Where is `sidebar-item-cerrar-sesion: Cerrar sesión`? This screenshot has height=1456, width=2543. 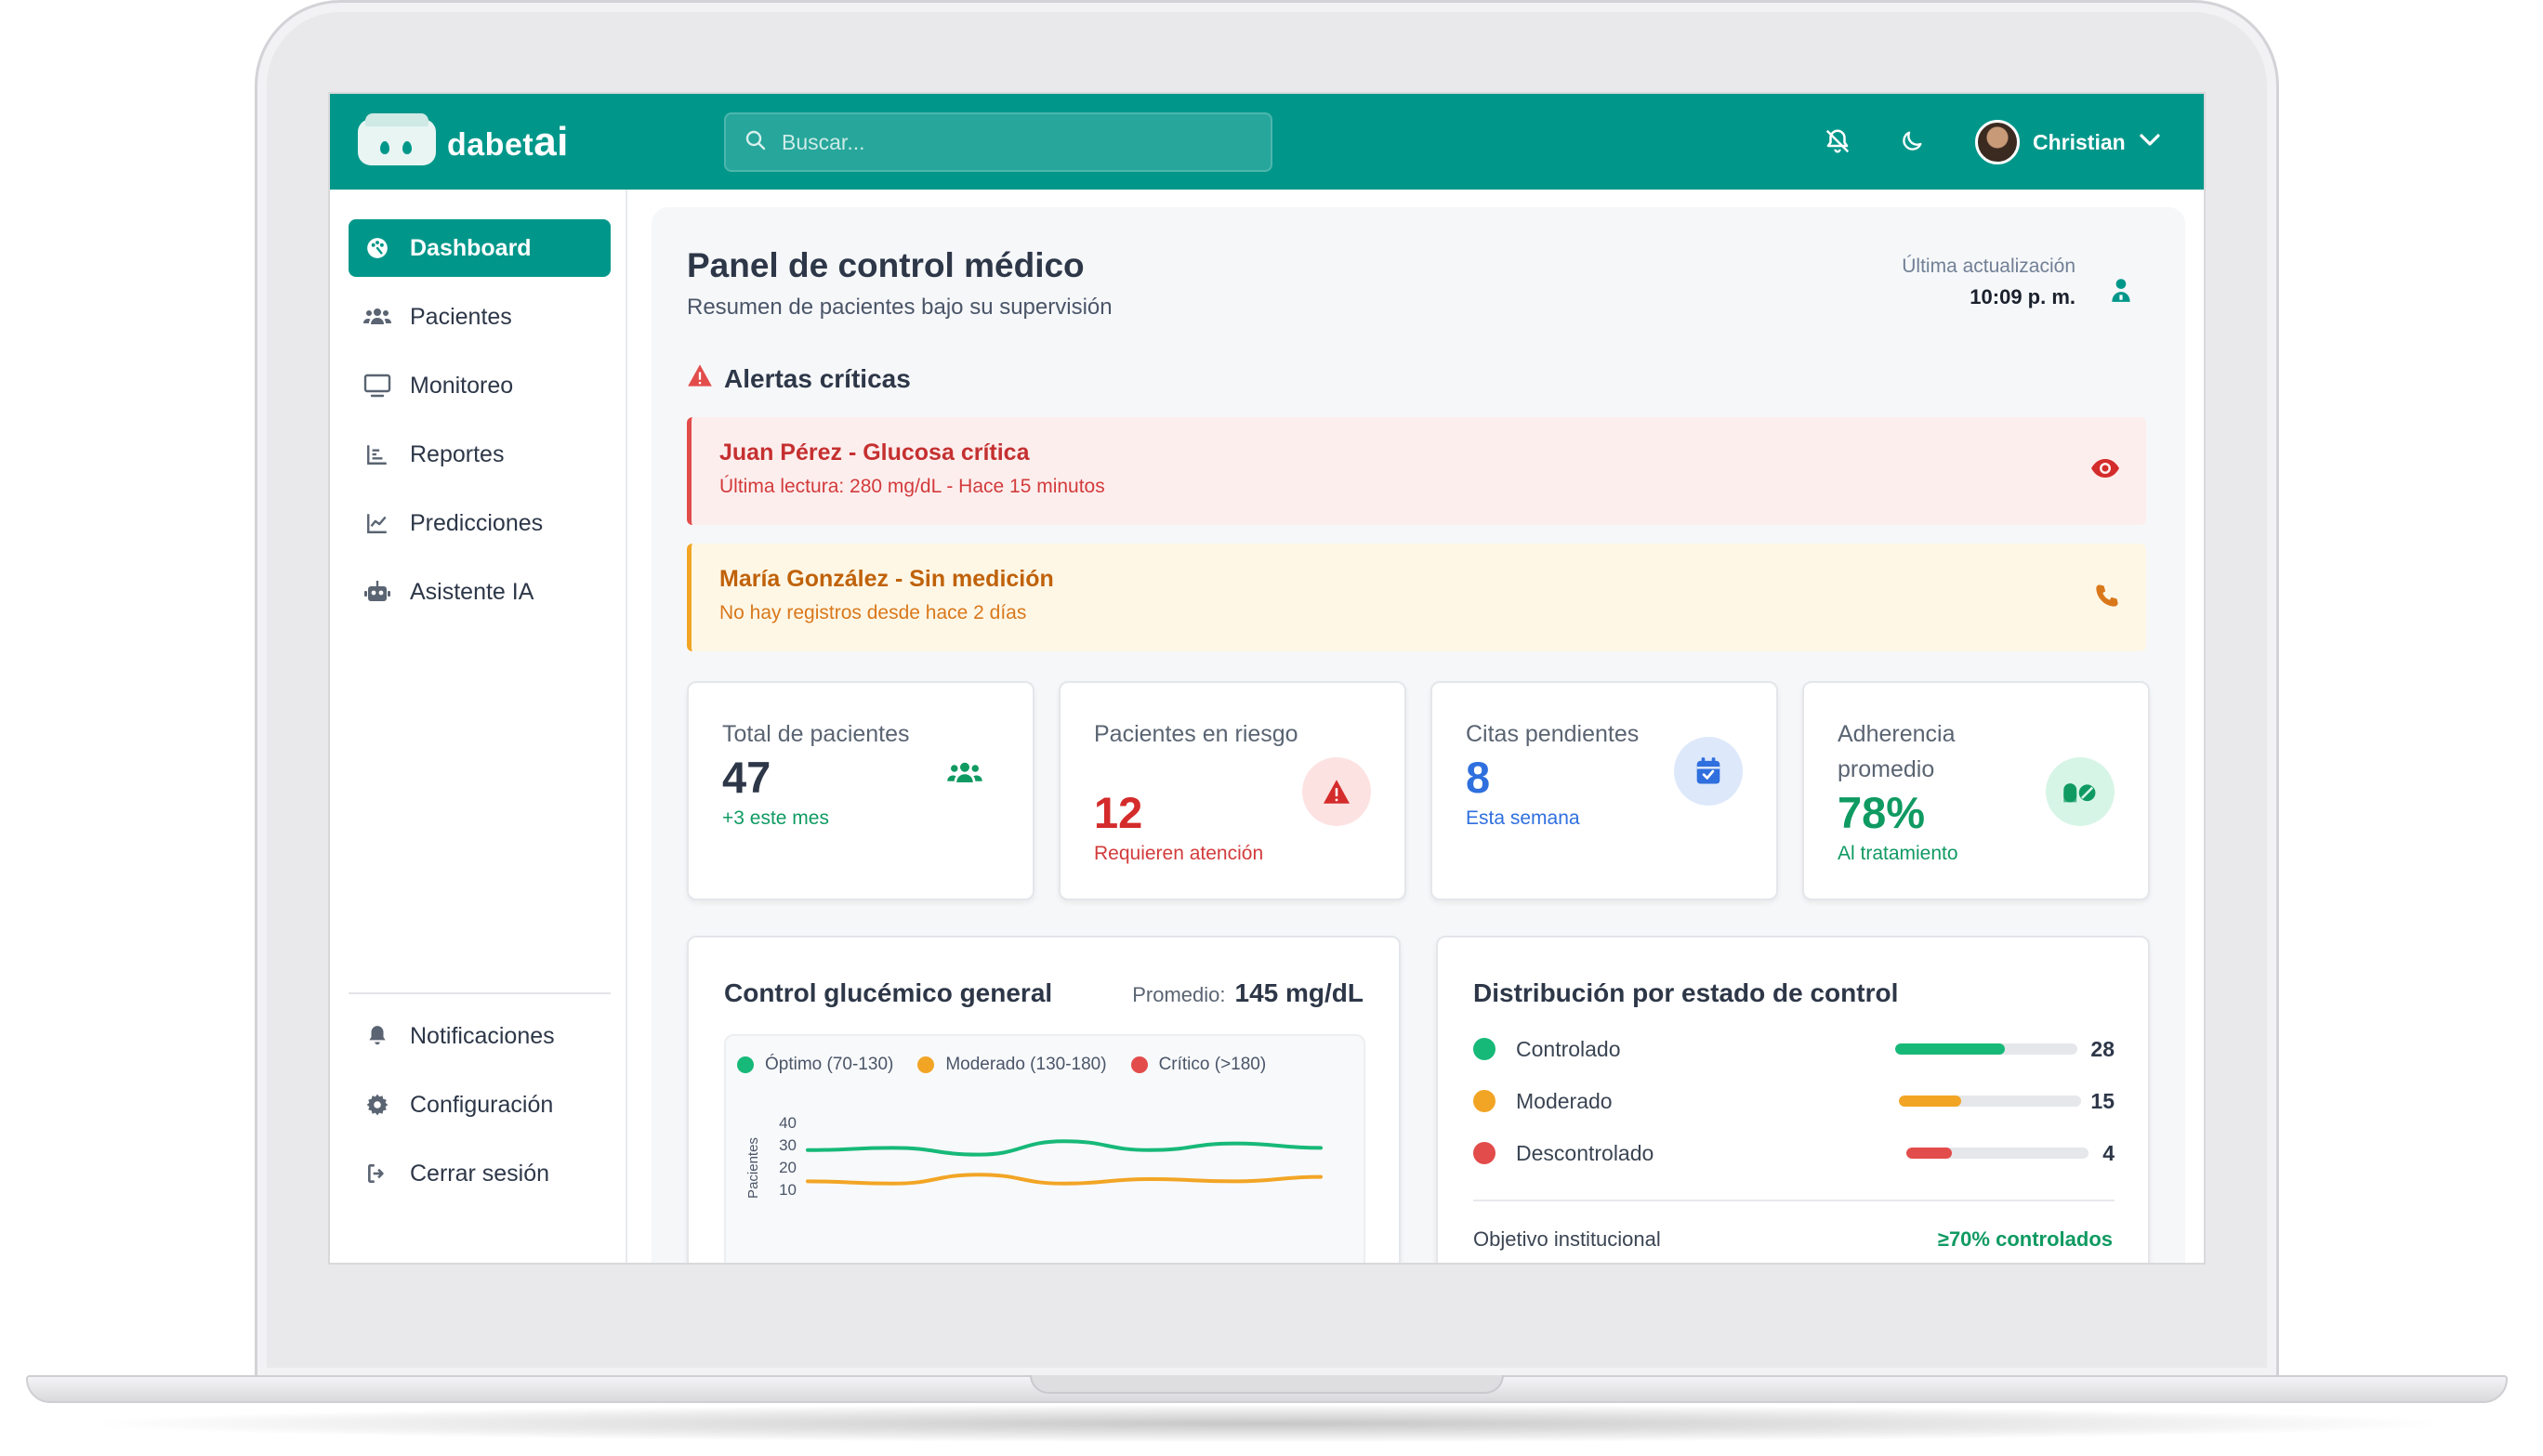
sidebar-item-cerrar-sesion: Cerrar sesión is located at coordinates (480, 1173).